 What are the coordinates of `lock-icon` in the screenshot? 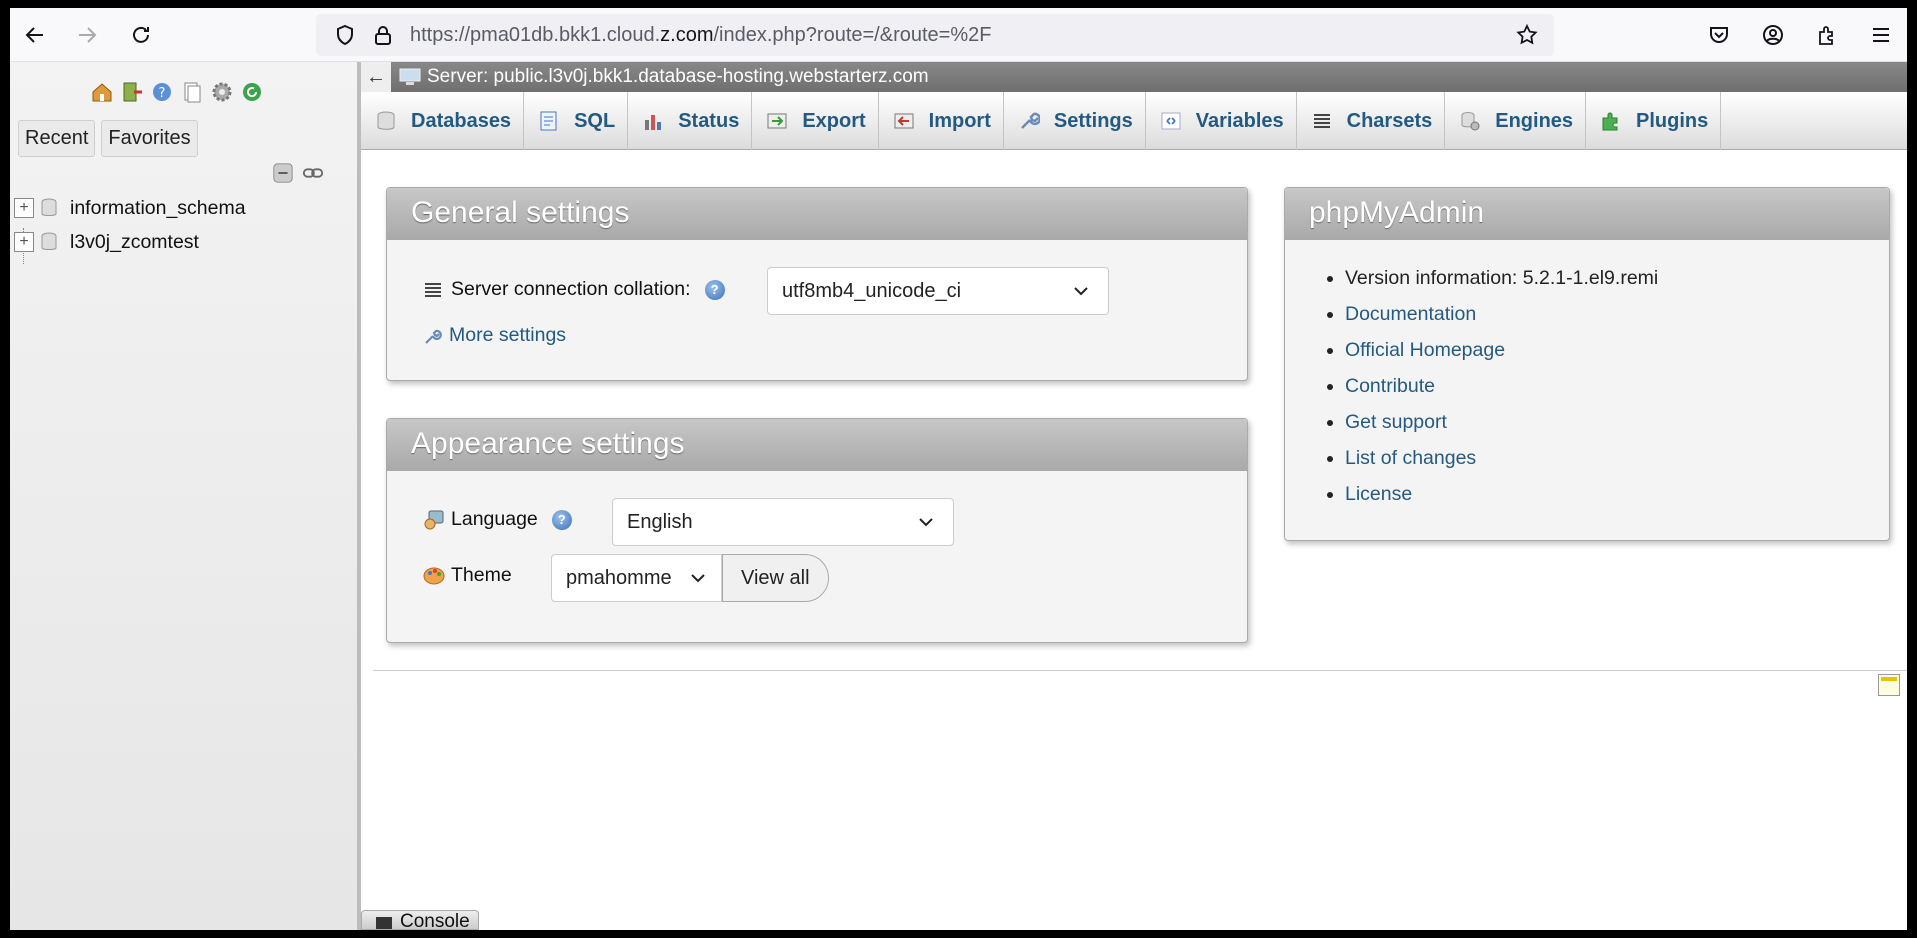 It's located at (383, 35).